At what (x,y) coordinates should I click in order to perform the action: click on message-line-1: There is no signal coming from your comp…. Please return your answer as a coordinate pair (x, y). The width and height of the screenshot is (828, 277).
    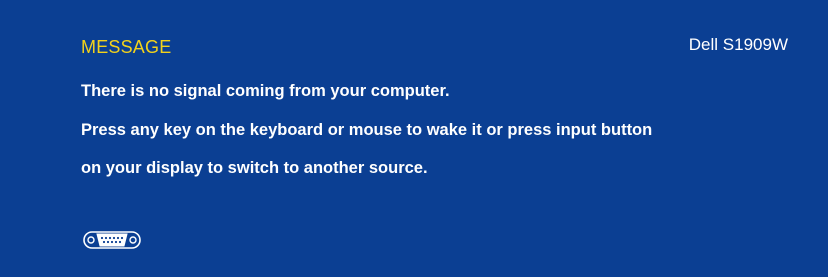
    Looking at the image, I should click on (265, 91).